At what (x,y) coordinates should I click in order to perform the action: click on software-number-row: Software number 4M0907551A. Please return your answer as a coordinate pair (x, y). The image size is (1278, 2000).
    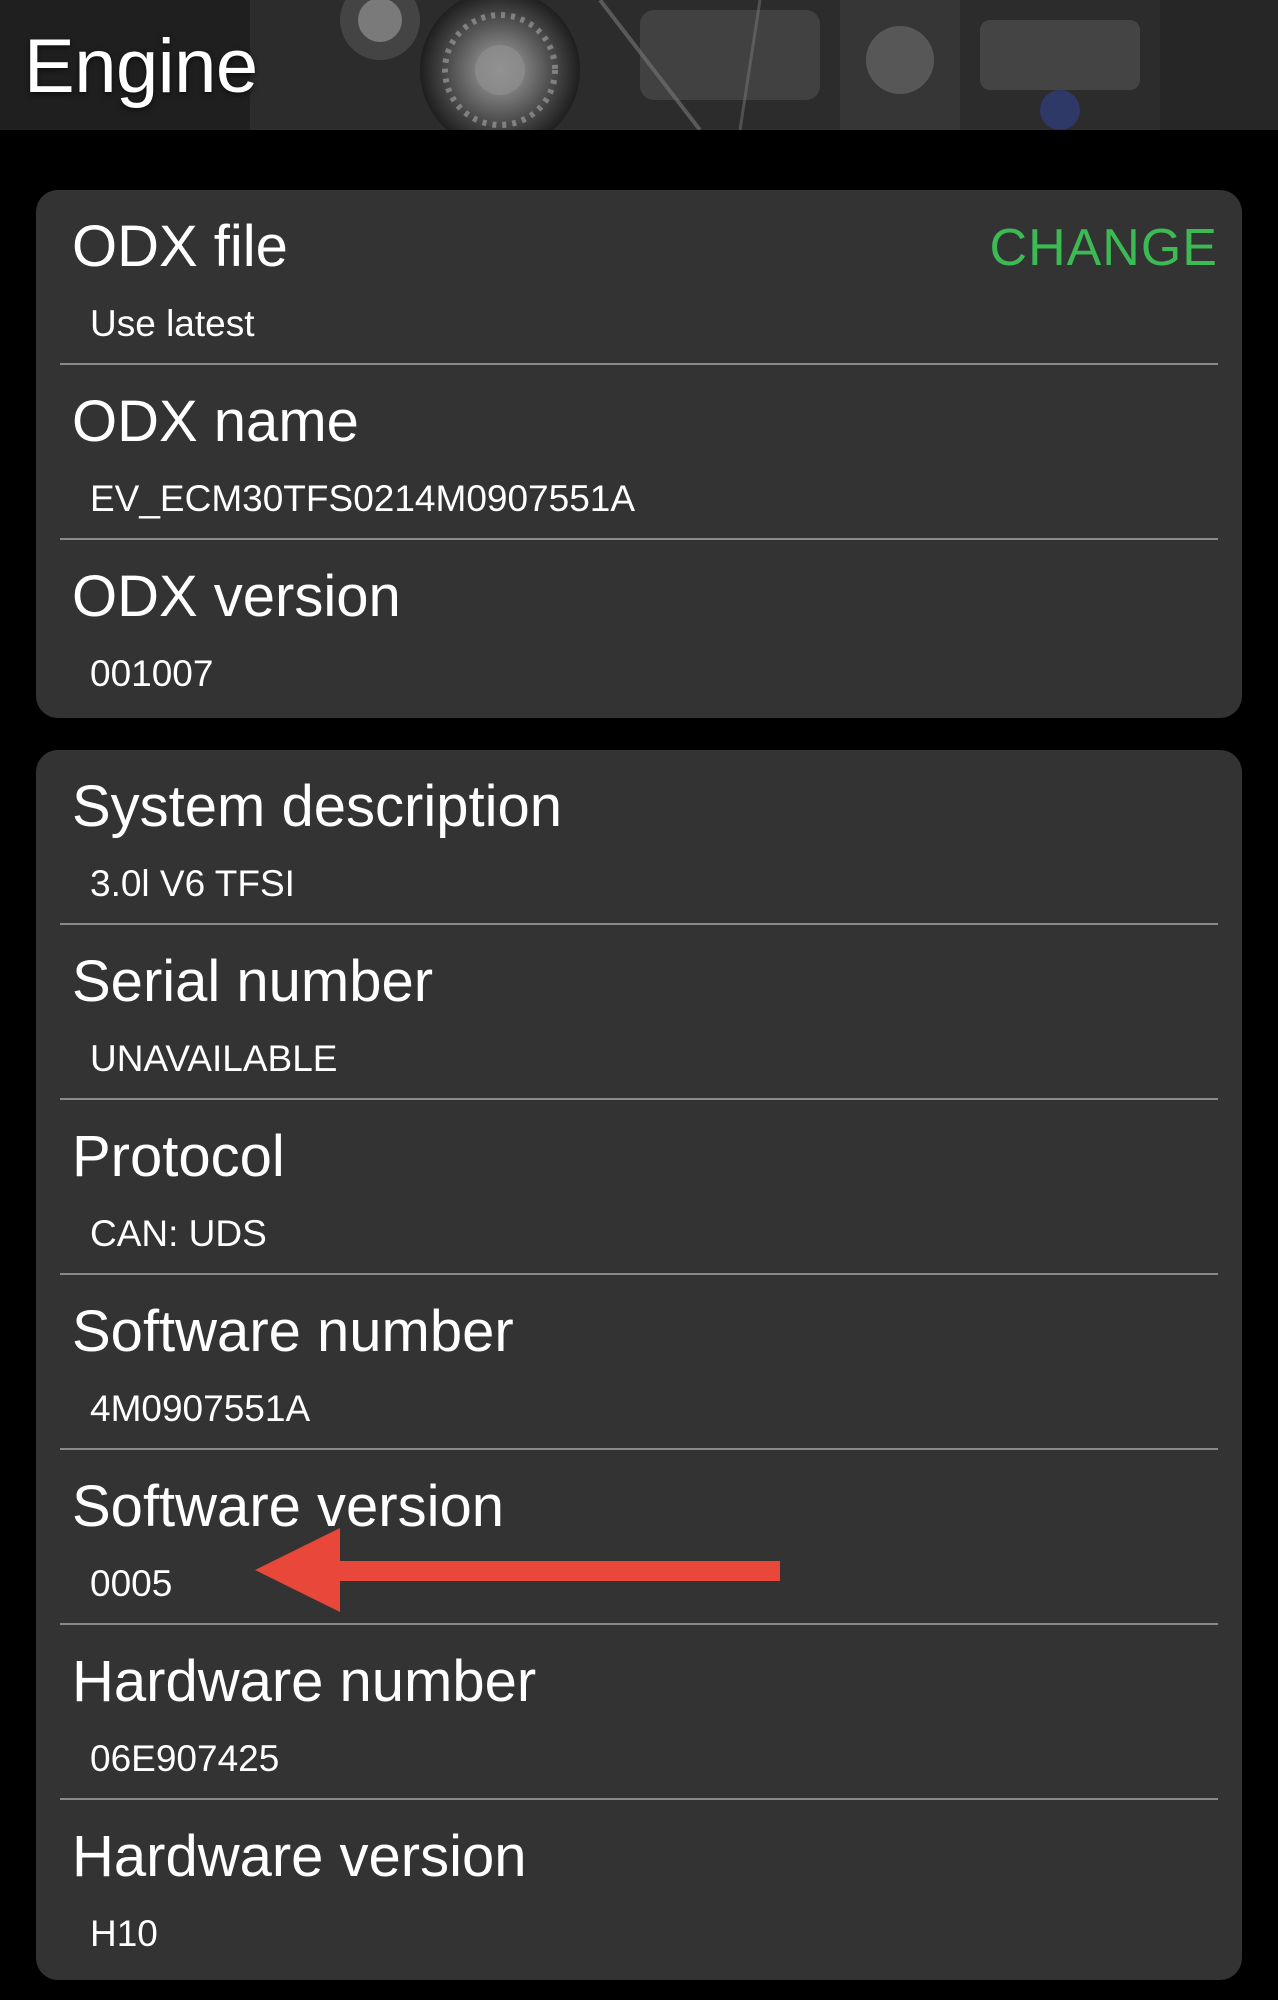
    Looking at the image, I should click on (639, 1362).